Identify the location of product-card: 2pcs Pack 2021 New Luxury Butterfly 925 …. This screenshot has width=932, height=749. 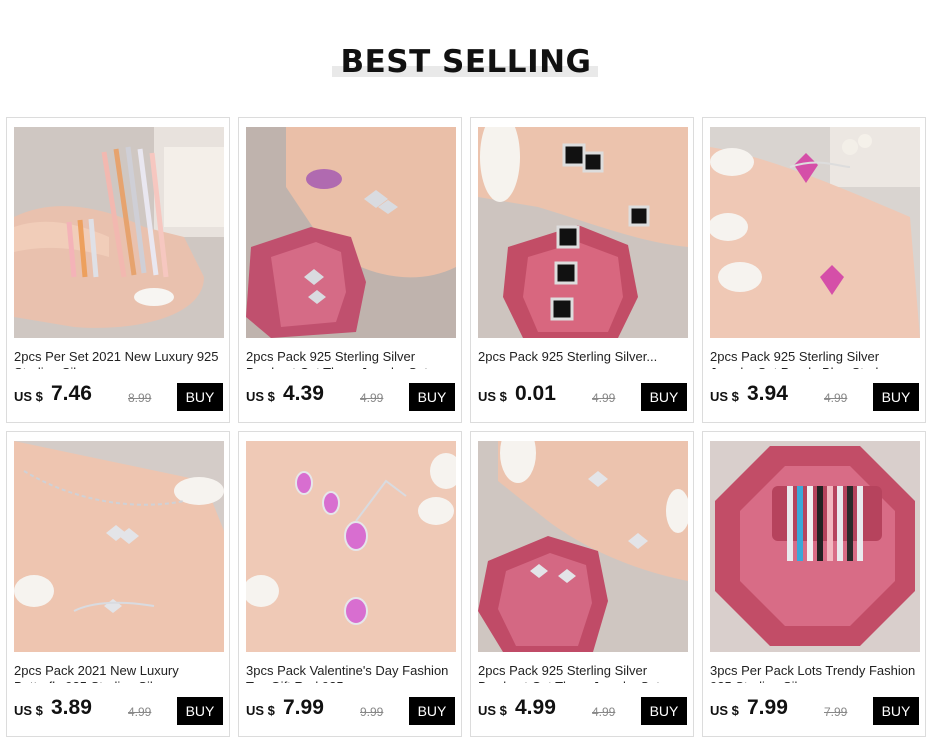
(118, 584).